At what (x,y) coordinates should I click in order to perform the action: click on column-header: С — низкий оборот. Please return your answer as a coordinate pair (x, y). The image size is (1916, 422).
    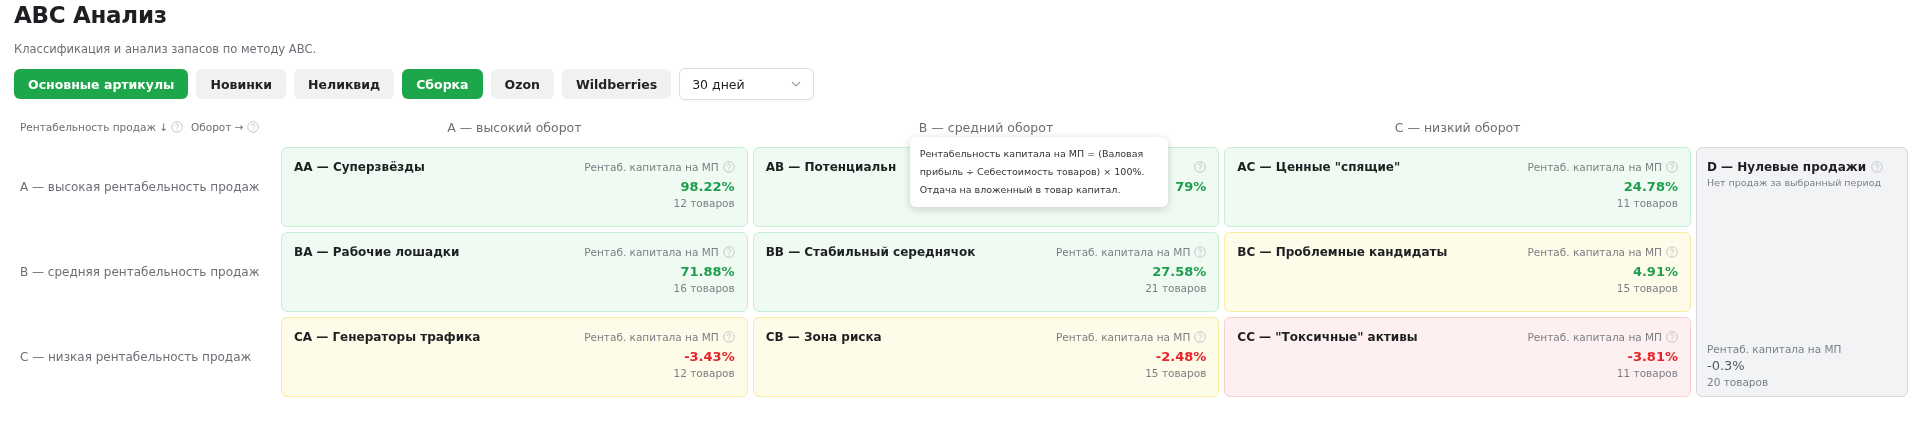
    Looking at the image, I should click on (1457, 127).